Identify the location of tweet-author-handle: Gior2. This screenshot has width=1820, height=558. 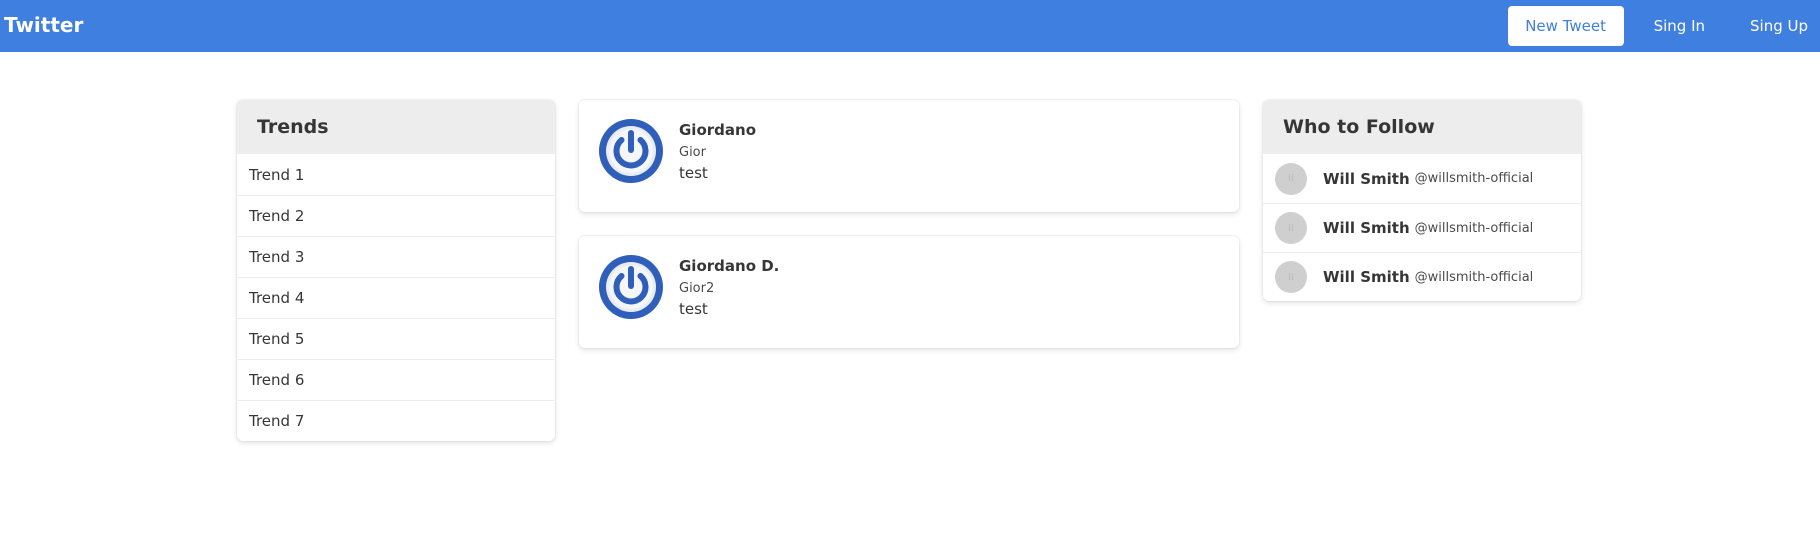
(697, 288).